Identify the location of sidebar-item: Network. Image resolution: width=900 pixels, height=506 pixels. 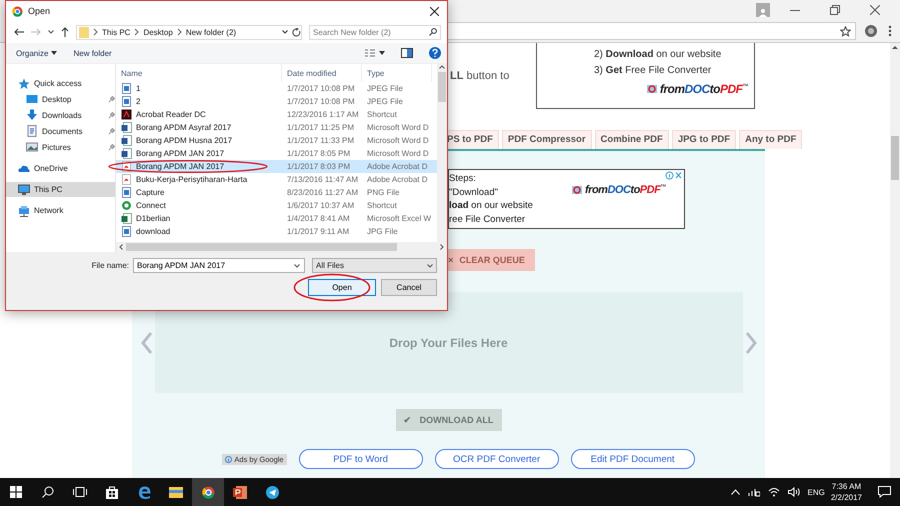
(60, 210).